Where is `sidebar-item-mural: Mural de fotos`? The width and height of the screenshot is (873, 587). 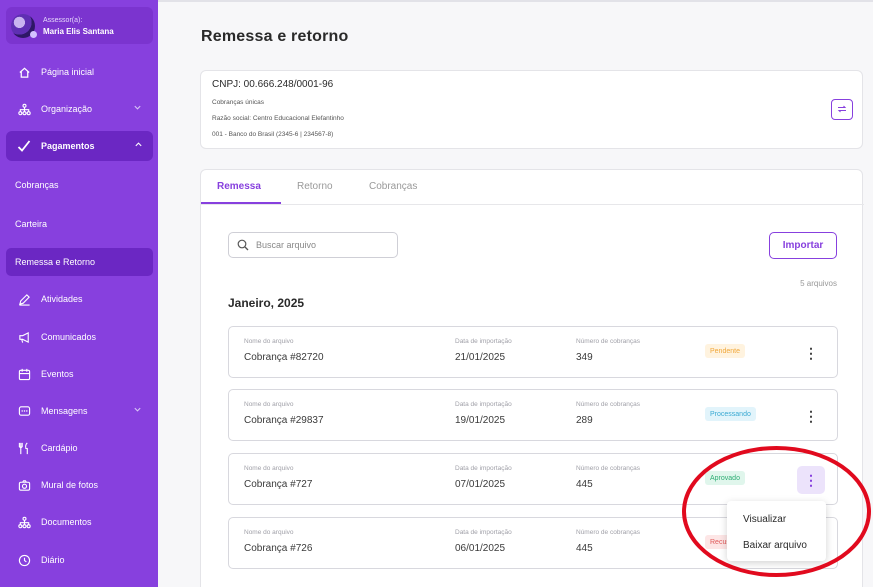 sidebar-item-mural: Mural de fotos is located at coordinates (79, 485).